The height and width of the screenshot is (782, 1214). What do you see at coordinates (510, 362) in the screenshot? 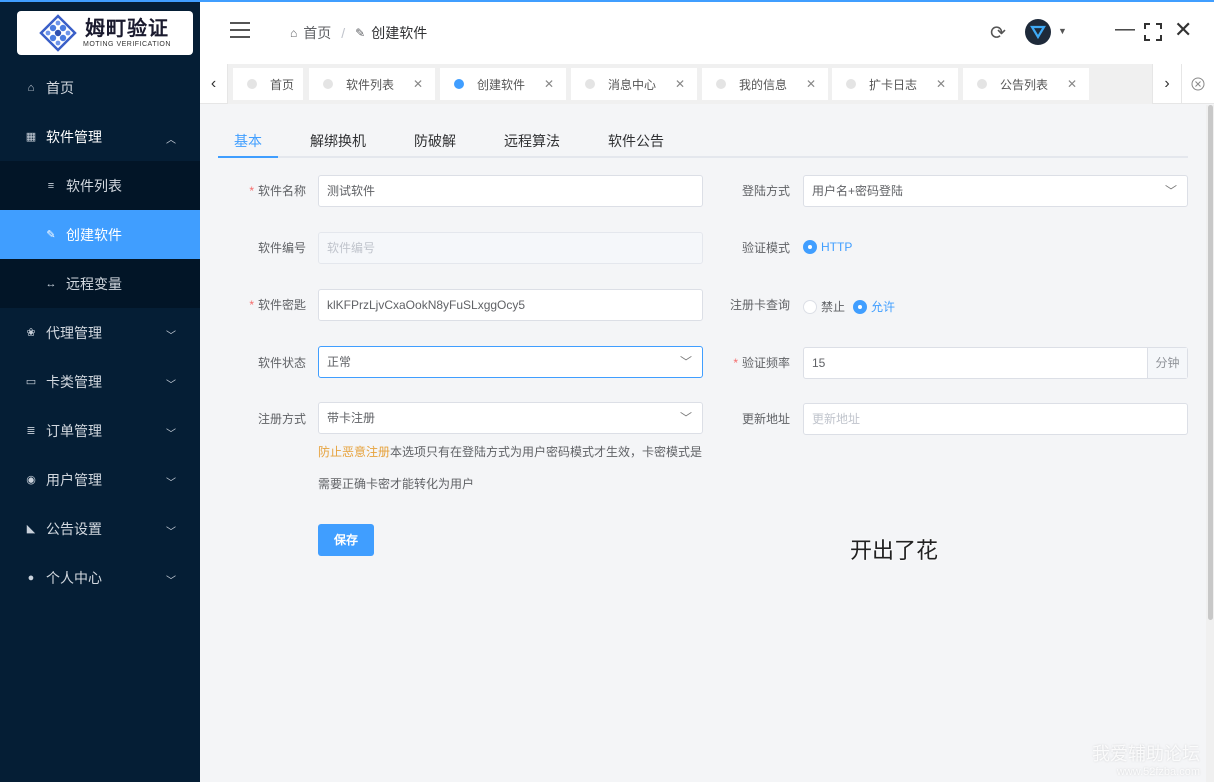
I see `software-status-select: 正常 ﹀` at bounding box center [510, 362].